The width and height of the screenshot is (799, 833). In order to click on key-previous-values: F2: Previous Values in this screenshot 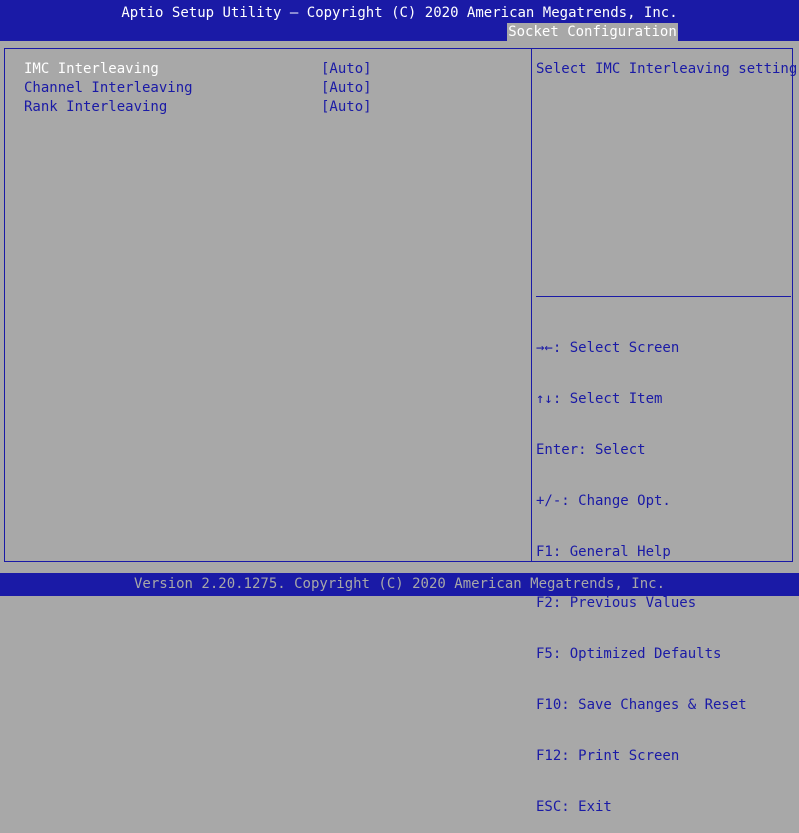, I will do `click(616, 603)`.